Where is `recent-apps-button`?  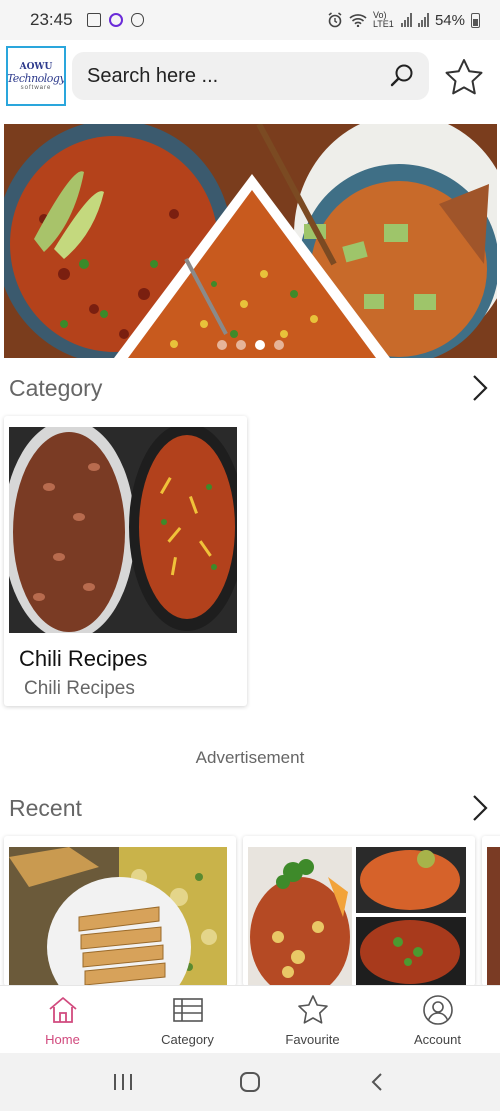
recent-apps-button is located at coordinates (123, 1082).